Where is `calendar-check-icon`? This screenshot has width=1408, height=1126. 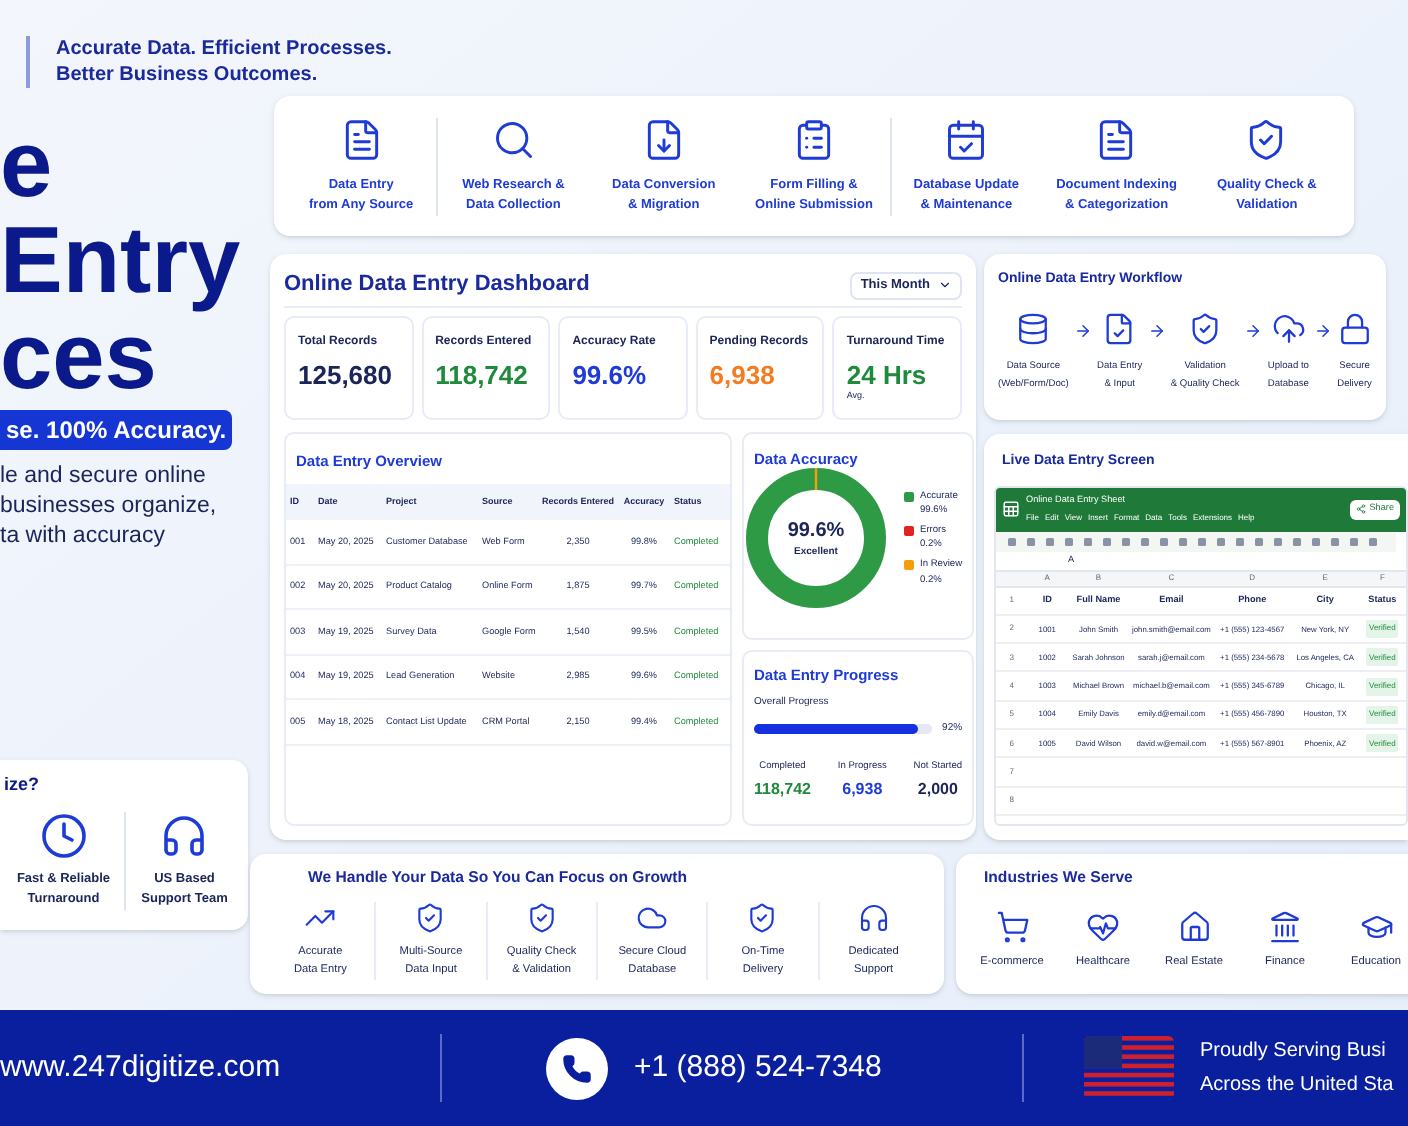
calendar-check-icon is located at coordinates (966, 139).